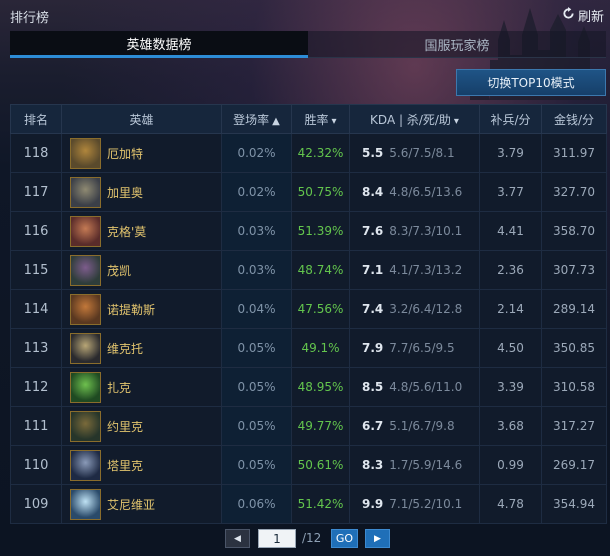  I want to click on column-kda: KDA | 杀/死/助 ▾, so click(414, 119).